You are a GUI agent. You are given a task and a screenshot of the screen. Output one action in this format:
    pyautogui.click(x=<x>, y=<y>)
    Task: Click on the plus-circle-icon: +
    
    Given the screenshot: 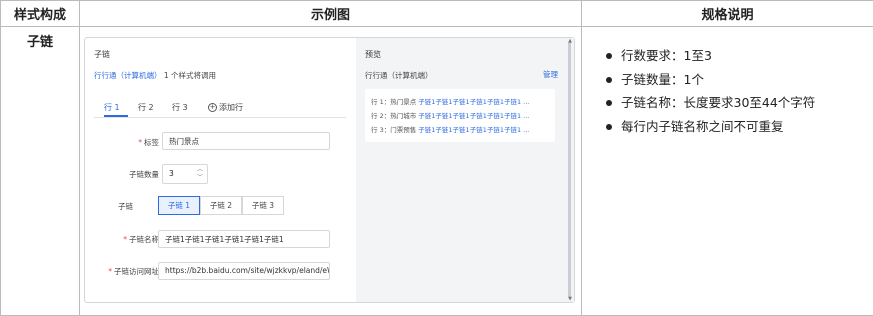 What is the action you would take?
    pyautogui.click(x=212, y=107)
    